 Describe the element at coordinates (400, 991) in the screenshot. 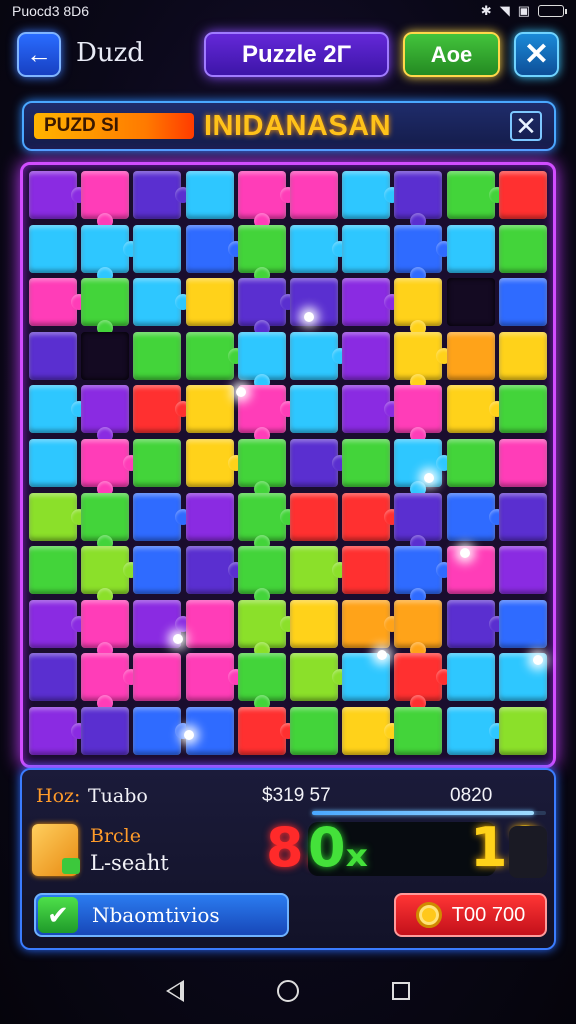

I see `nav-recent-icon` at that location.